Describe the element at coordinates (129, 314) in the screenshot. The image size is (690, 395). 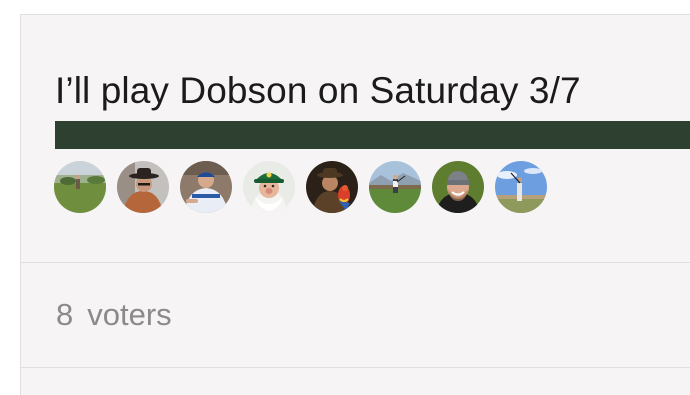
I see `voter-count-label: voters` at that location.